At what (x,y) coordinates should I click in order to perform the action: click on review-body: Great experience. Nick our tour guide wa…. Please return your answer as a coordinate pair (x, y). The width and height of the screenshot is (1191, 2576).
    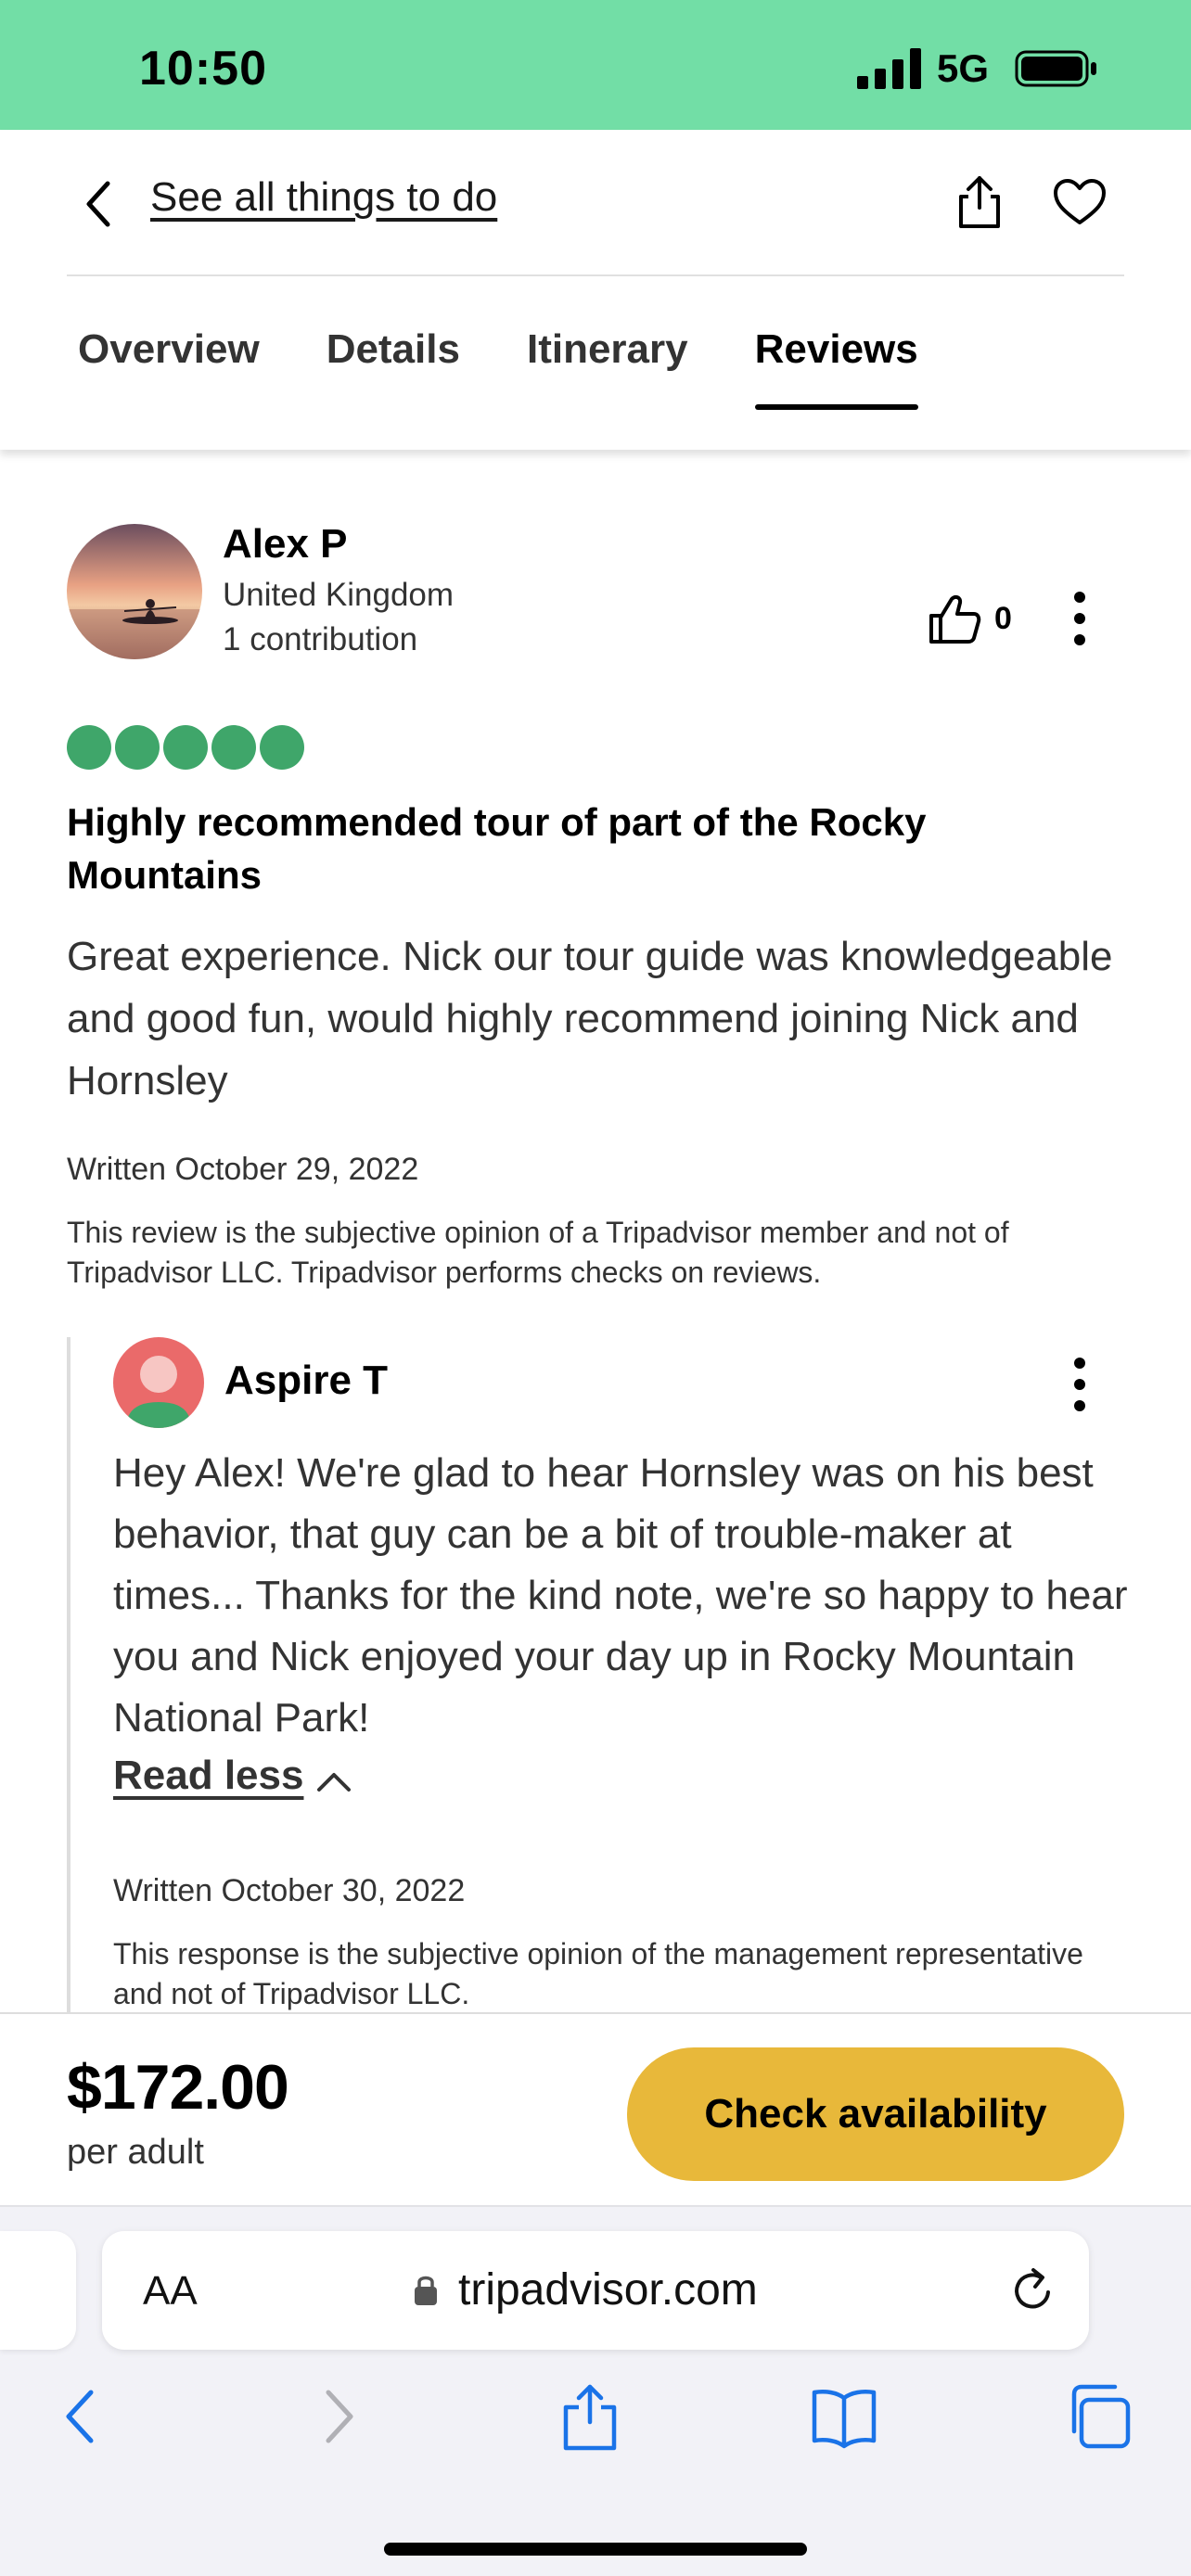
    Looking at the image, I should click on (590, 1018).